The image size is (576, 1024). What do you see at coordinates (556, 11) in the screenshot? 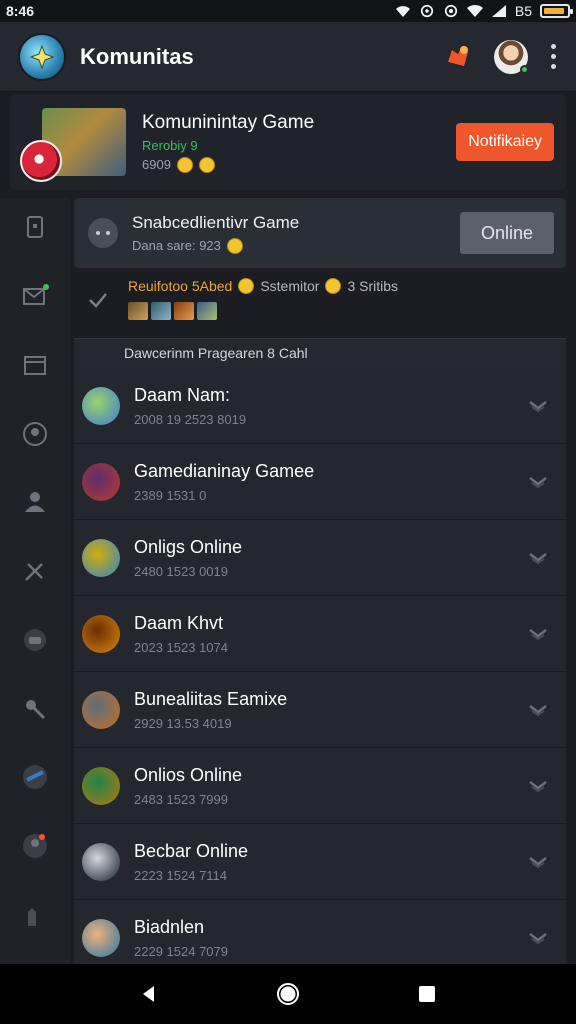
I see `battery-icon` at bounding box center [556, 11].